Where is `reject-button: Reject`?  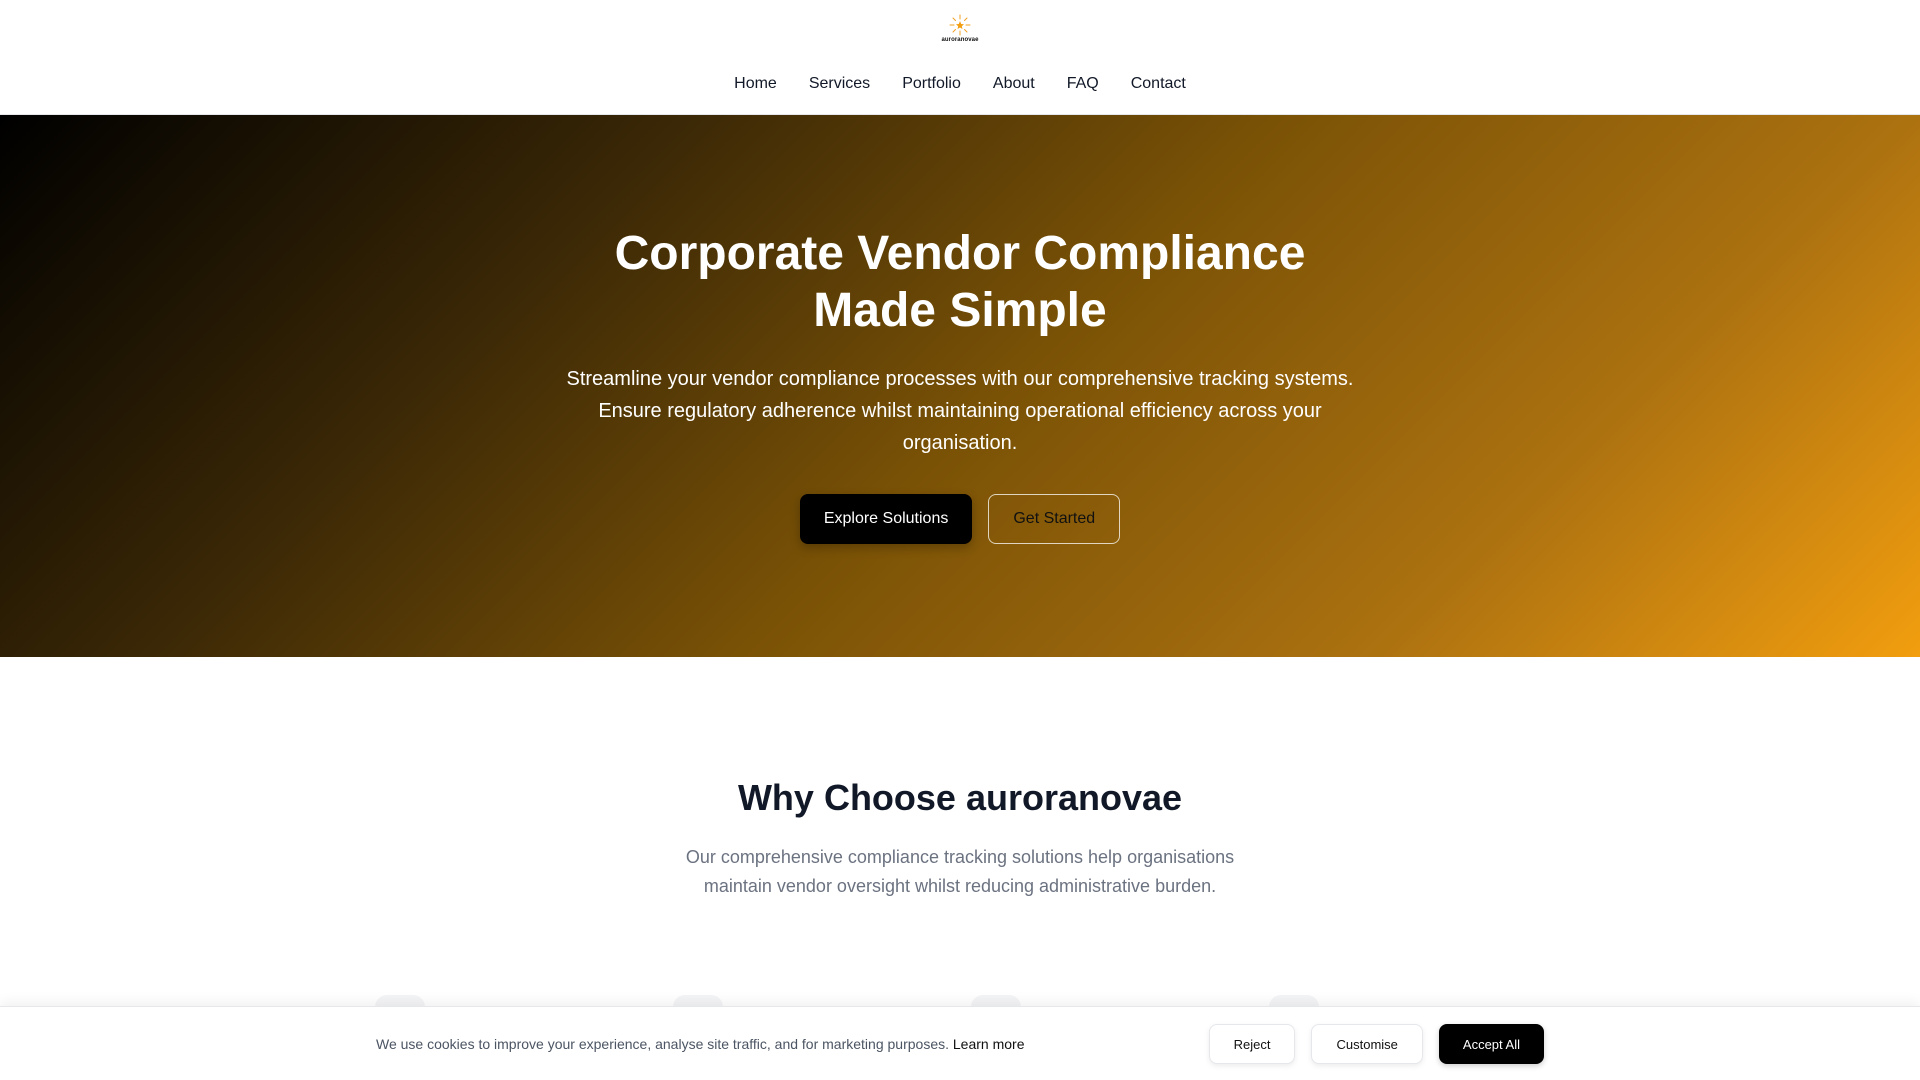 reject-button: Reject is located at coordinates (1252, 1044).